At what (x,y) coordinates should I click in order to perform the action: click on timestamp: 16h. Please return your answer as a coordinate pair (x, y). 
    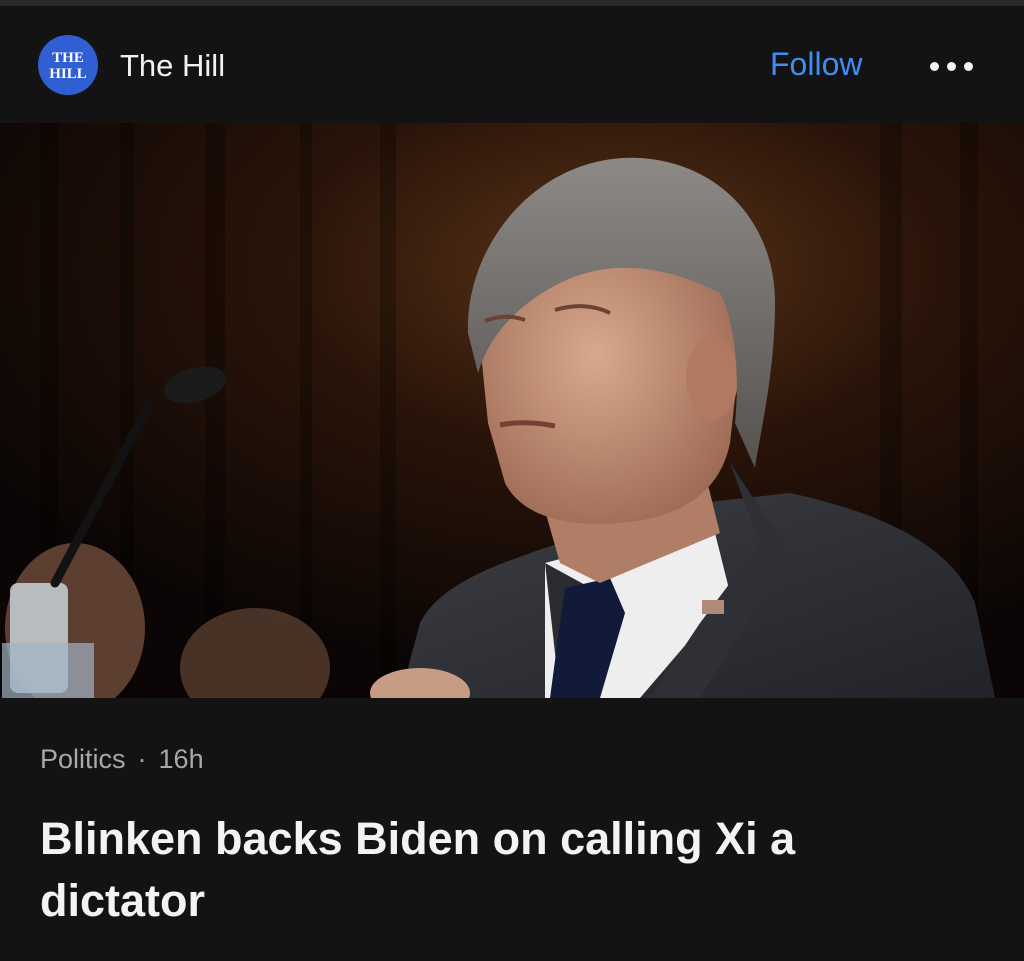
    Looking at the image, I should click on (181, 759).